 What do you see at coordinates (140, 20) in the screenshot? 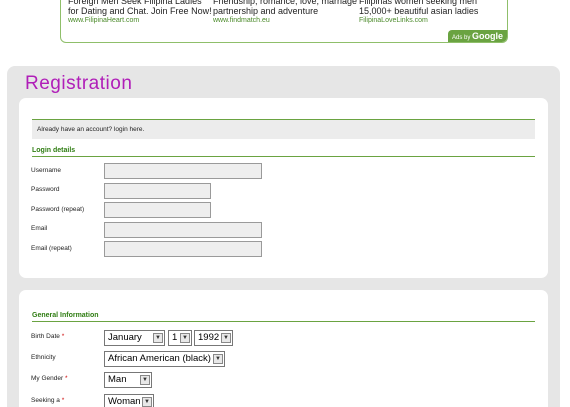
I see `ad-url: www.FilipinaHeart.com` at bounding box center [140, 20].